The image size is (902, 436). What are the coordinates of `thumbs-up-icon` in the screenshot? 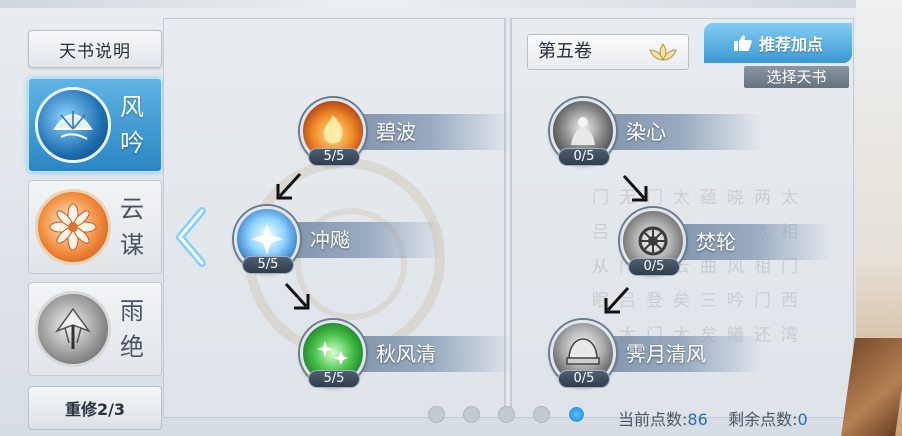 It's located at (742, 43).